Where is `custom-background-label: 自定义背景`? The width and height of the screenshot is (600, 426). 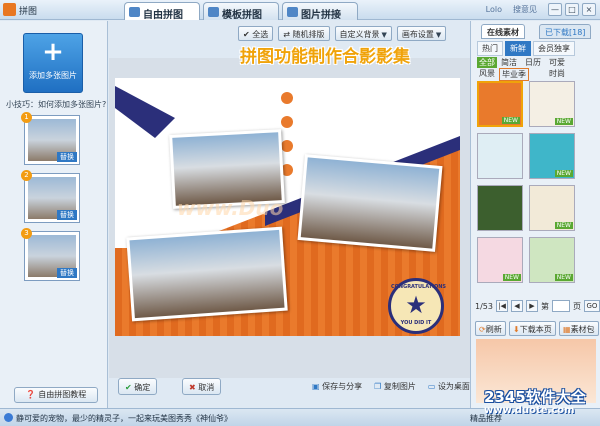 custom-background-label: 自定义背景 is located at coordinates (359, 34).